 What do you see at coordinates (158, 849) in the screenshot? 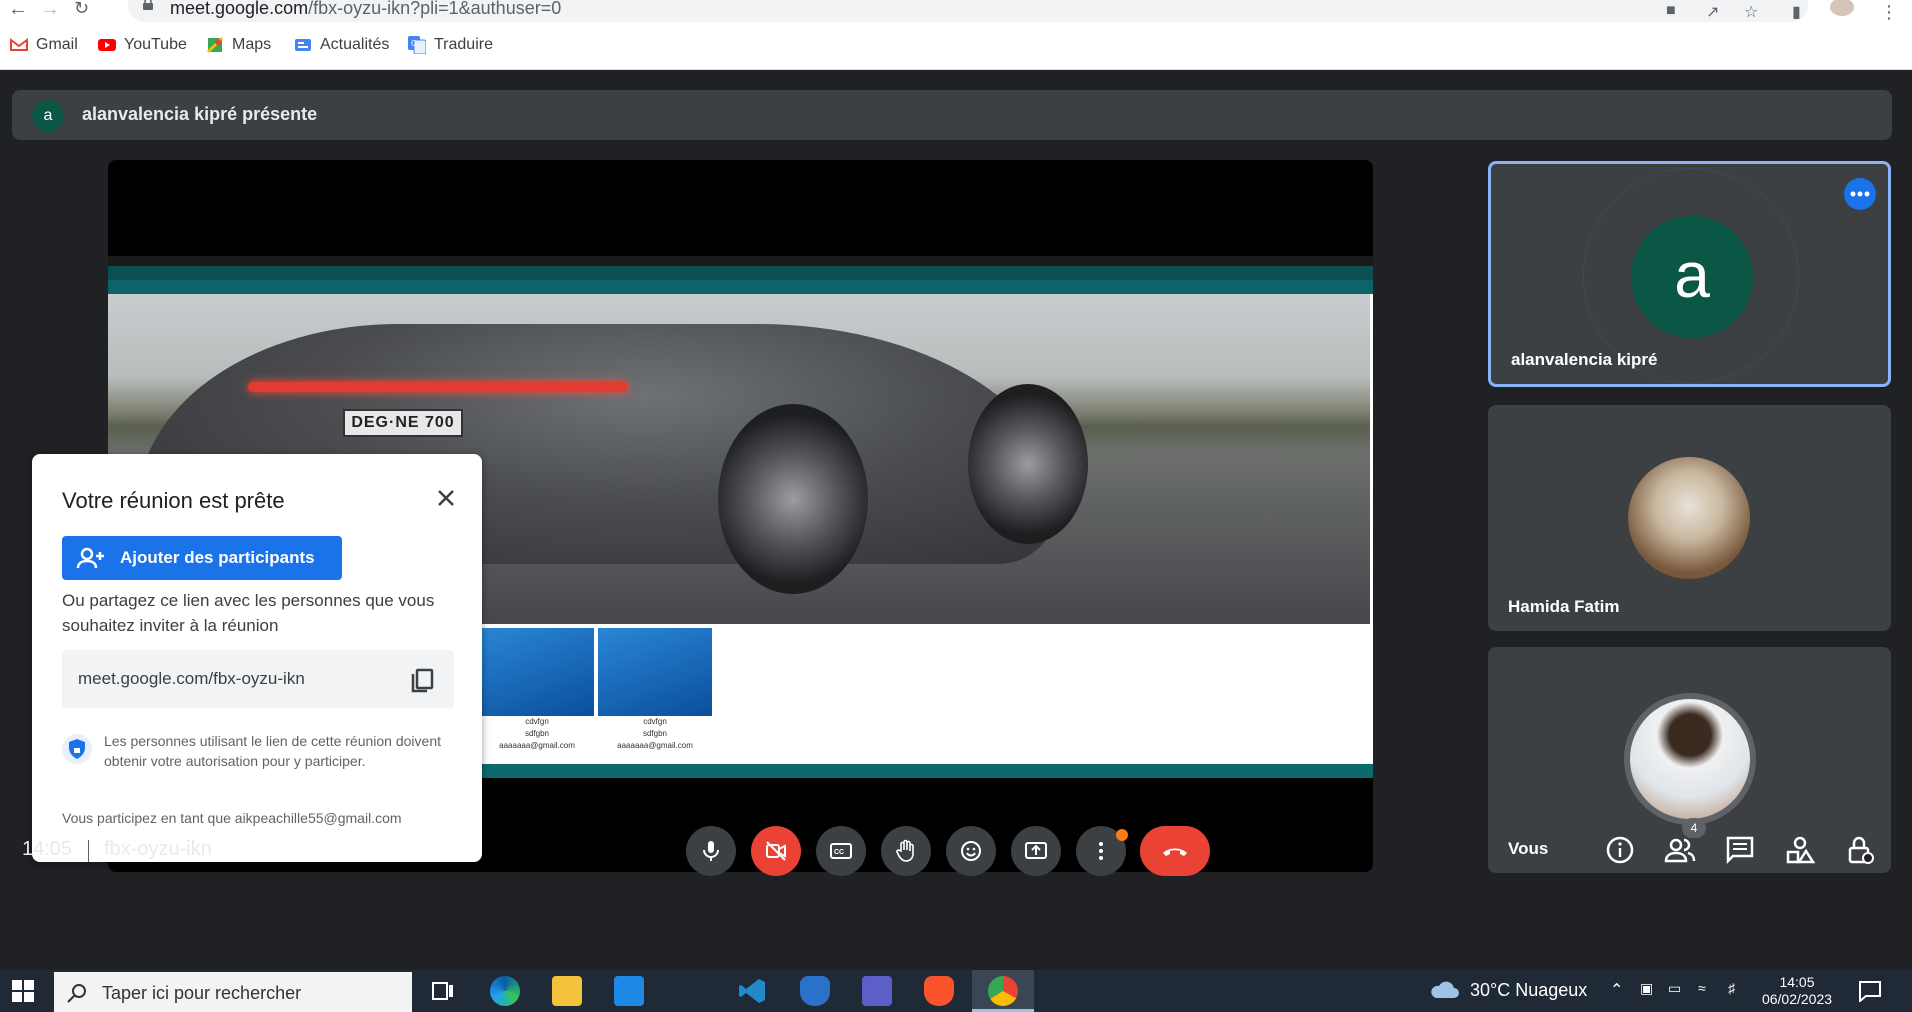
I see `meeting-code: fbx-oyzu-ikn` at bounding box center [158, 849].